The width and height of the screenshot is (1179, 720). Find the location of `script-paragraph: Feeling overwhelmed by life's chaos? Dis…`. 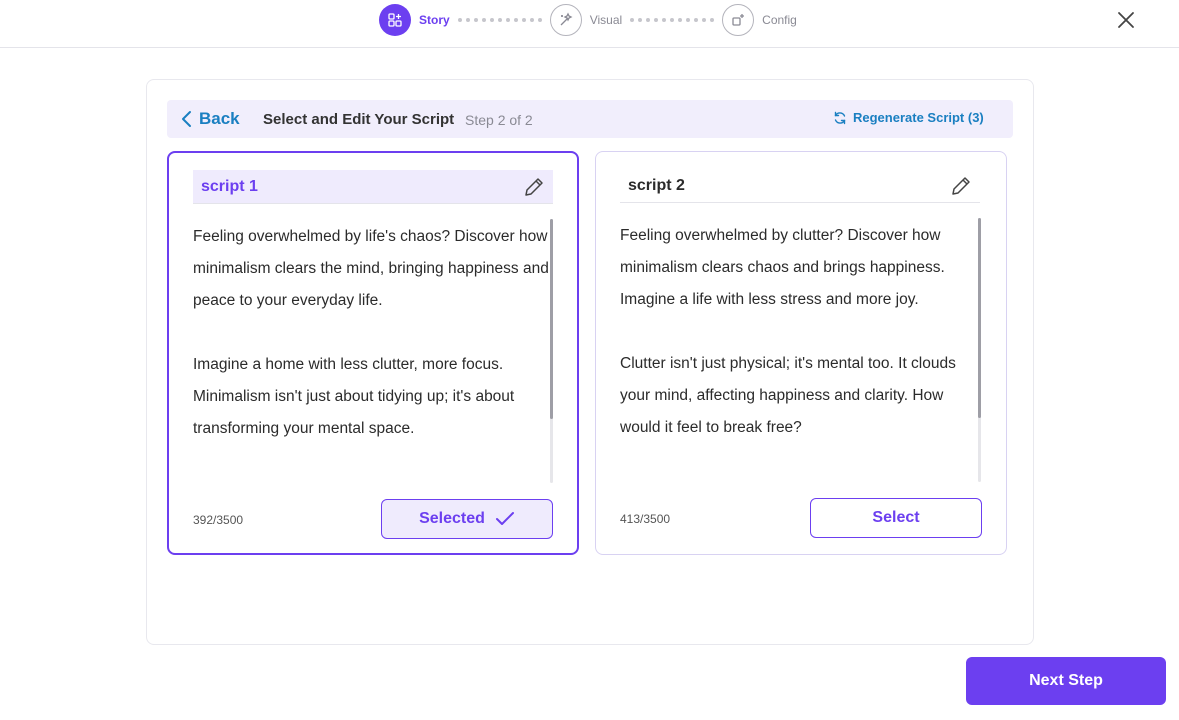

script-paragraph: Feeling overwhelmed by life's chaos? Dis… is located at coordinates (371, 268).